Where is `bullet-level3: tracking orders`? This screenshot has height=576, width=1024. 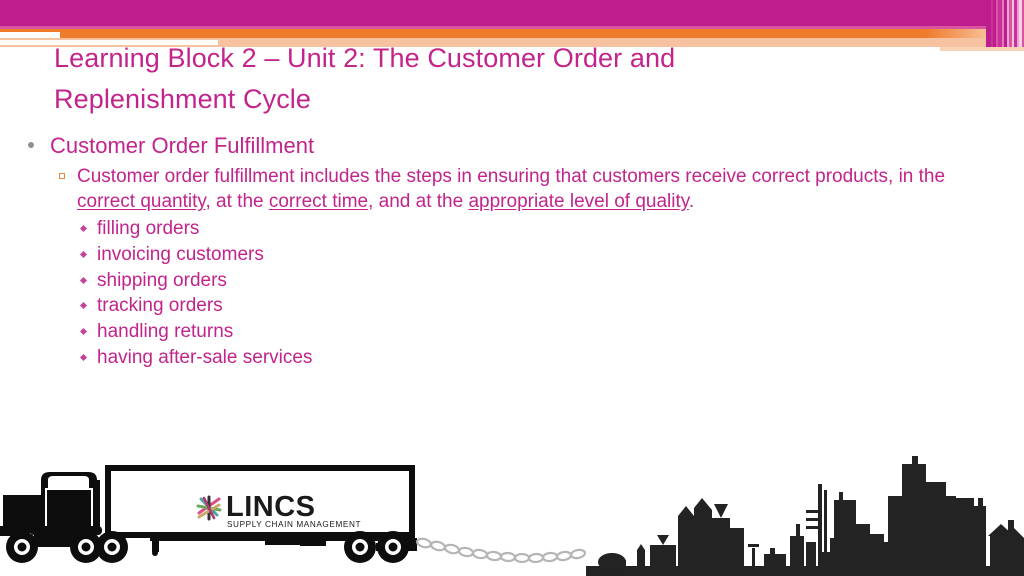 bullet-level3: tracking orders is located at coordinates (507, 306).